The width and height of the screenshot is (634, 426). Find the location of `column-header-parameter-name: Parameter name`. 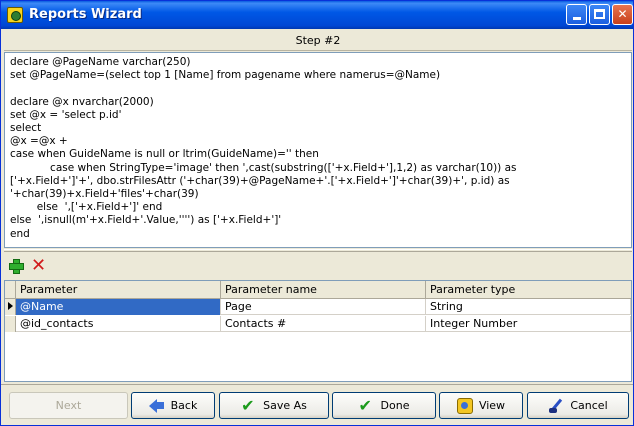

column-header-parameter-name: Parameter name is located at coordinates (323, 290).